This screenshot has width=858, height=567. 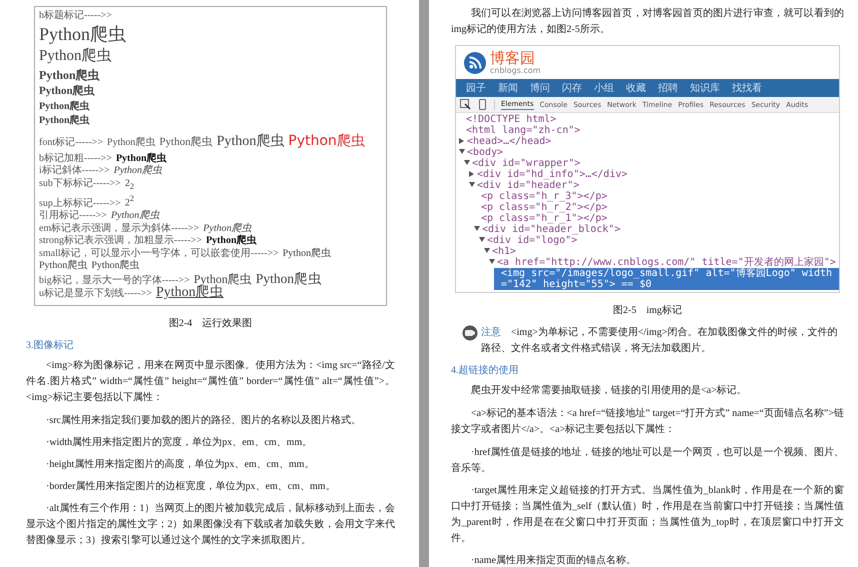 I want to click on note-text: 注意 <img>为单标记，不需要使用</img>闭合。在加载图像文件的时候，文件的路径、文件名或者文件格式错误，将无法加载图片。, so click(x=659, y=341).